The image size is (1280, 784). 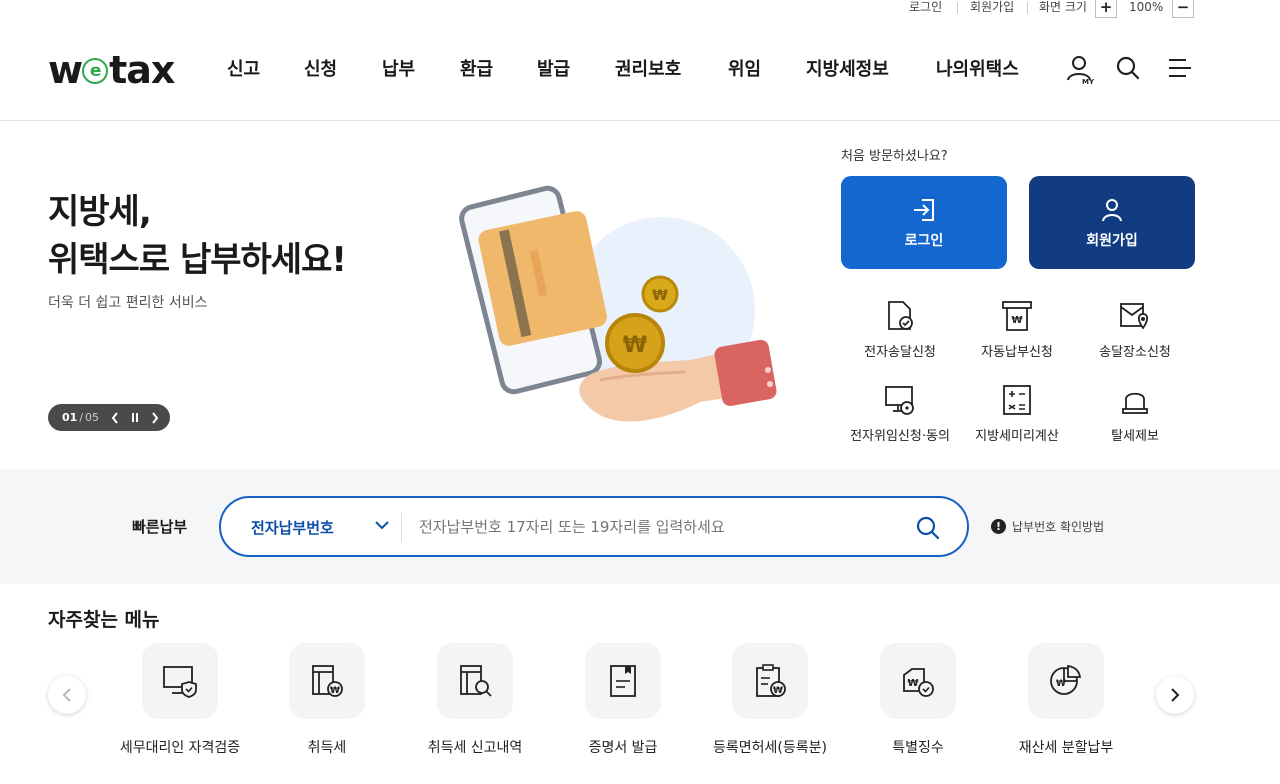 I want to click on quick-link-tax-evasion-report: 탈세제보, so click(x=1135, y=413).